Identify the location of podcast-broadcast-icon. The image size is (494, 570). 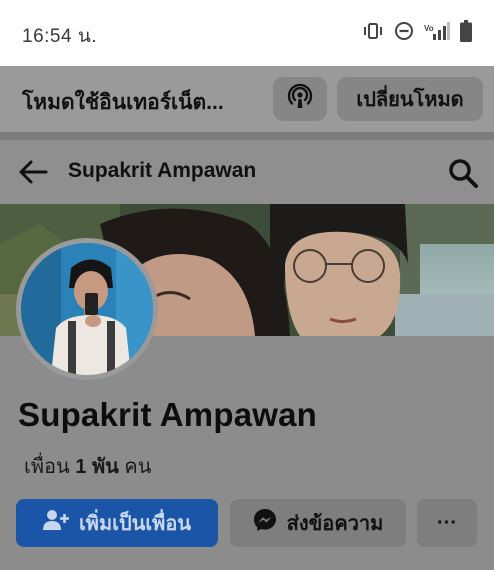
(300, 99).